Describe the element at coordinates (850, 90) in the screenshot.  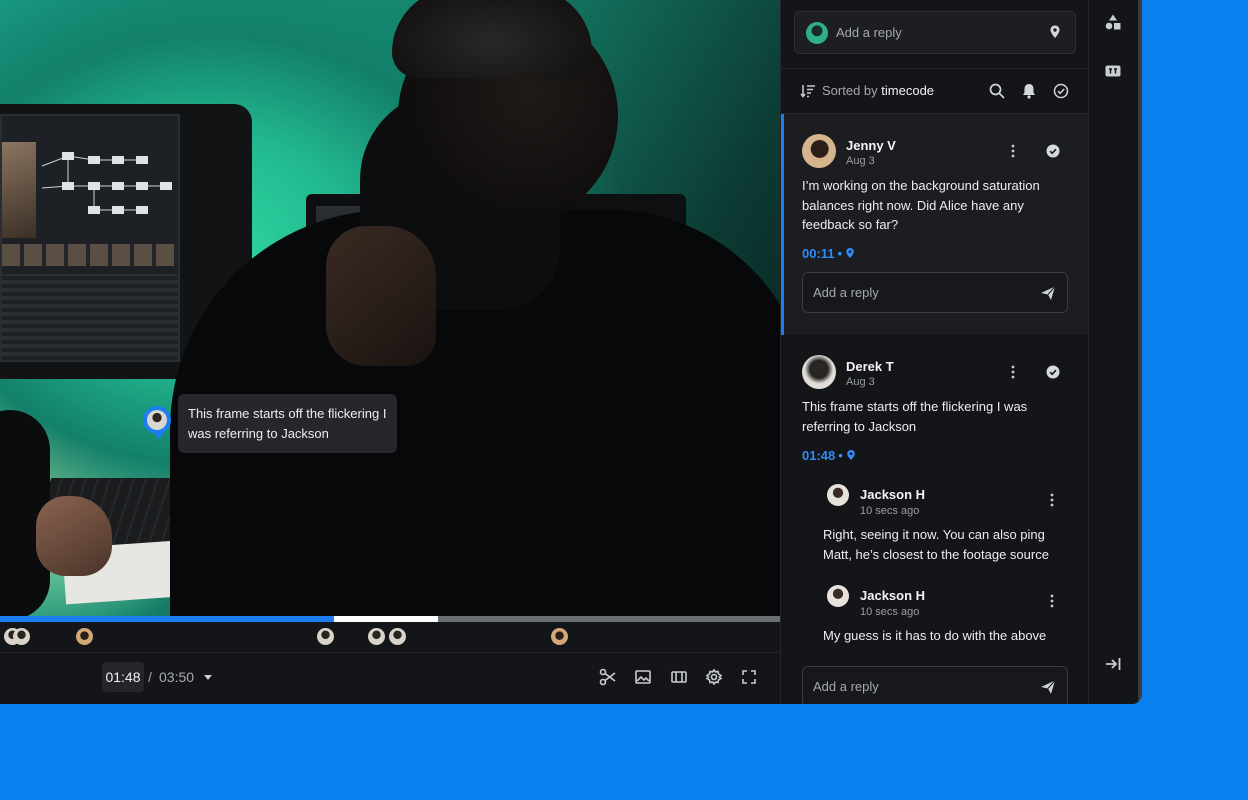
I see `sort-prefix: Sorted by` at that location.